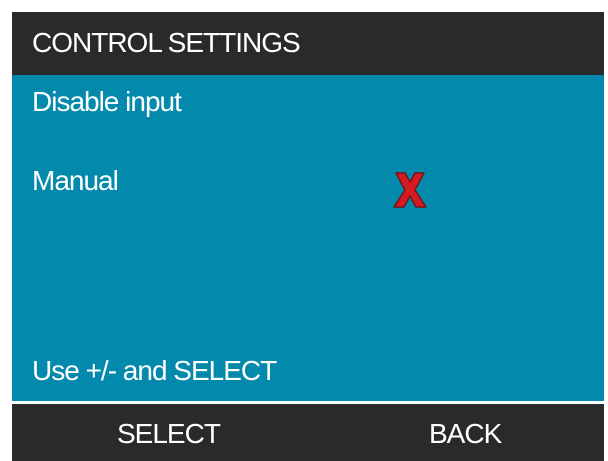 The image size is (608, 461). I want to click on instruction-text: Use +/- and SELECT, so click(154, 370).